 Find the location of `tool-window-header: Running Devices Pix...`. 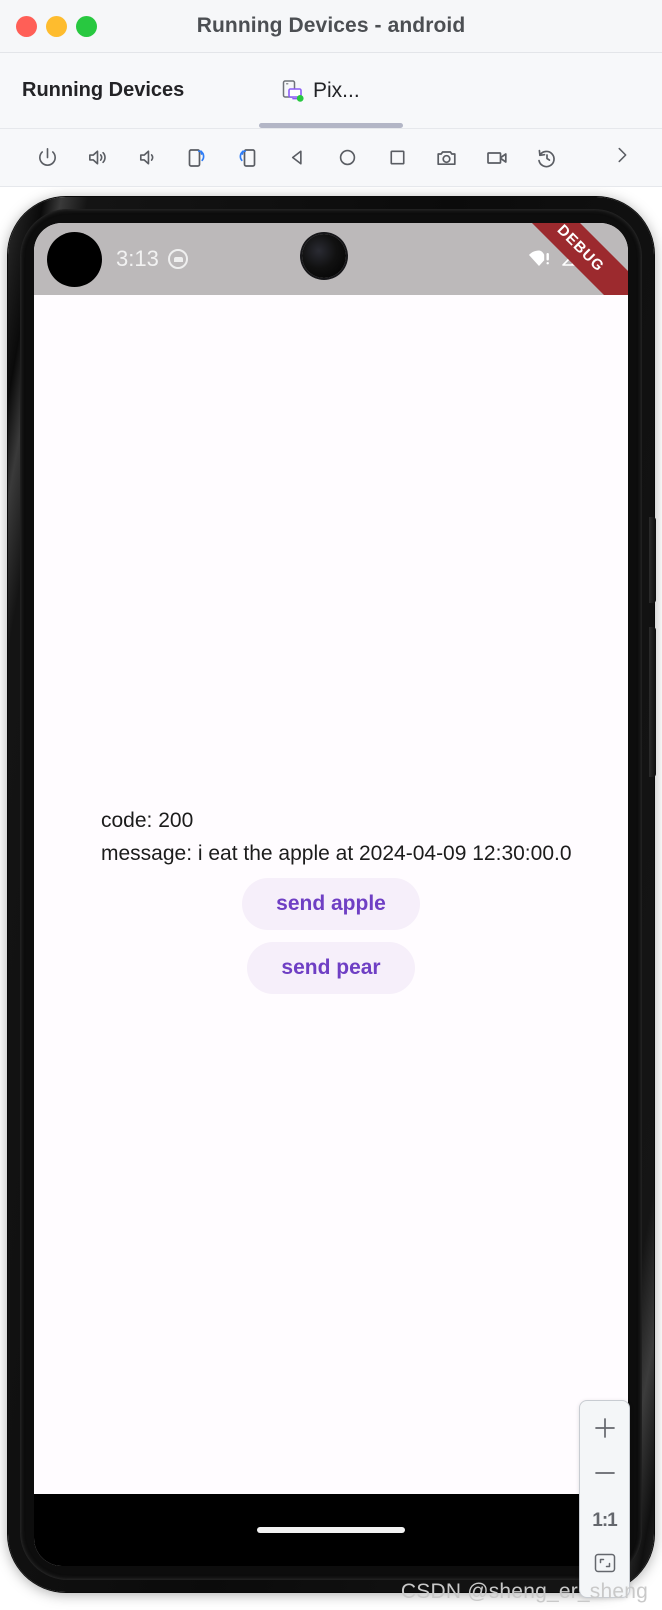

tool-window-header: Running Devices Pix... is located at coordinates (331, 91).